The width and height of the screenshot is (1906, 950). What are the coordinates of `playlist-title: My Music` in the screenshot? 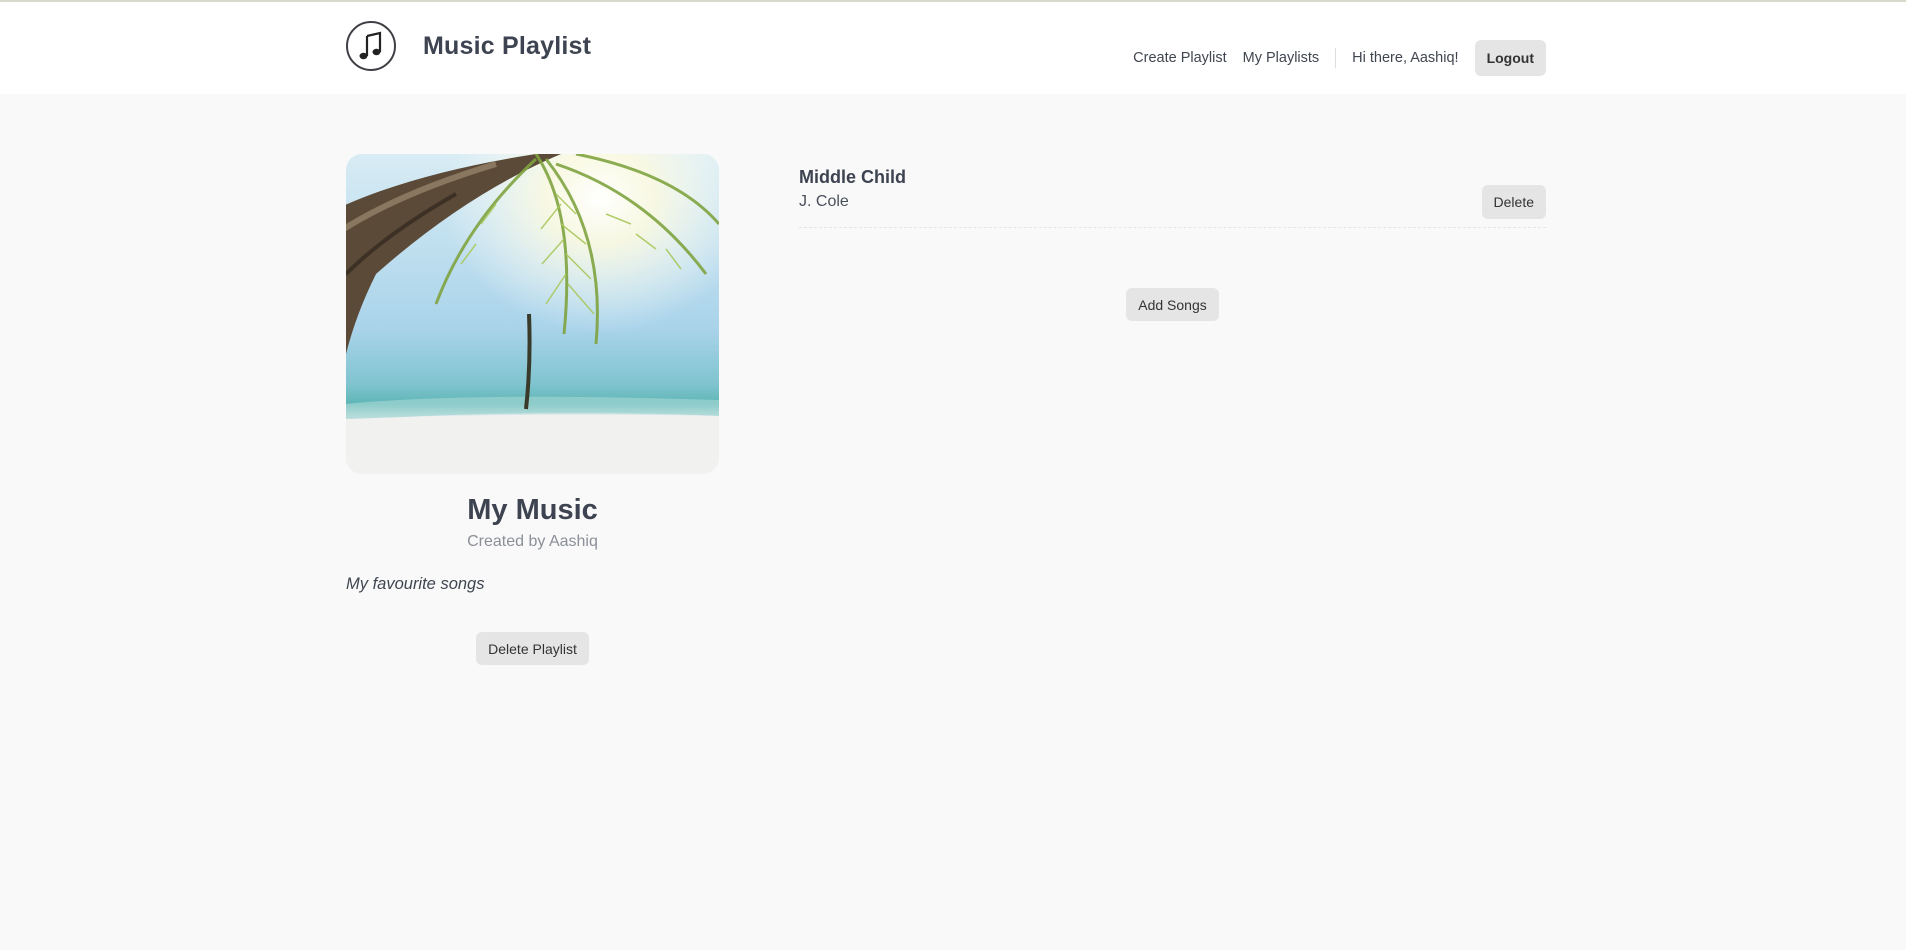 It's located at (532, 510).